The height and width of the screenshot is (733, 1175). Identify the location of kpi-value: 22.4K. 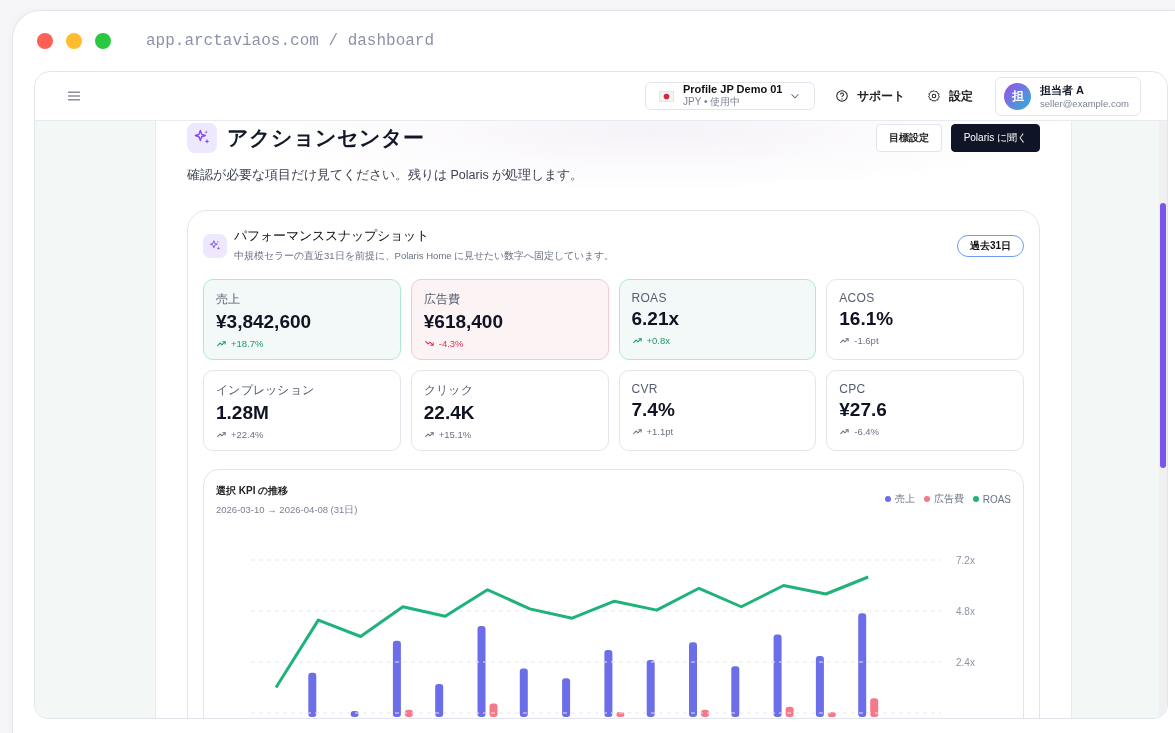
(449, 413).